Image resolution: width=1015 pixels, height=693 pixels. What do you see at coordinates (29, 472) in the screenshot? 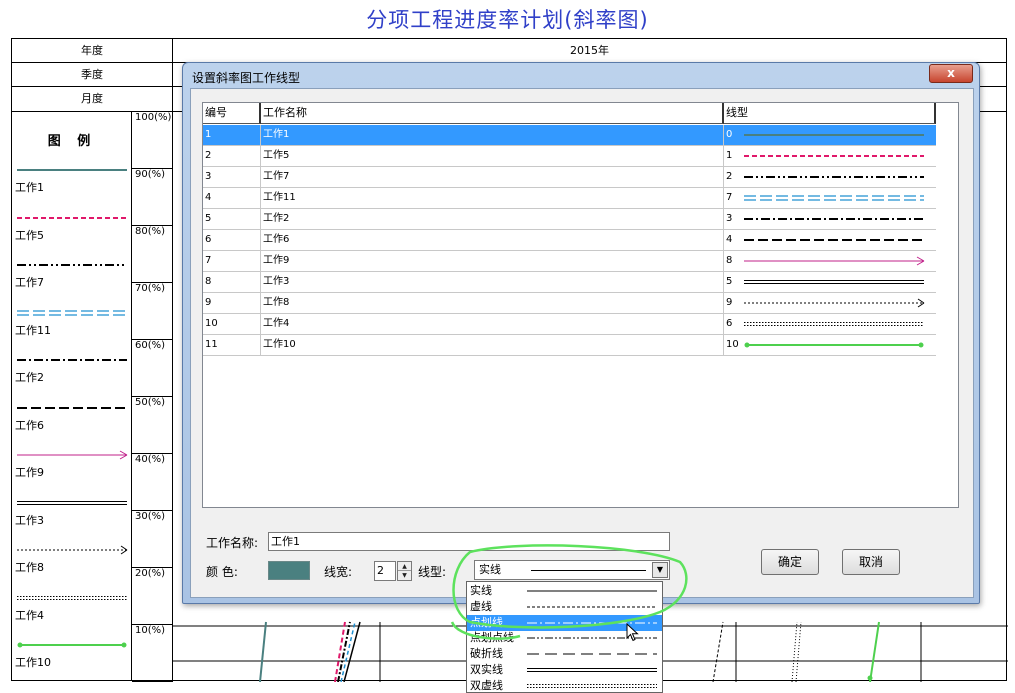
I see `legend-label: 工作9` at bounding box center [29, 472].